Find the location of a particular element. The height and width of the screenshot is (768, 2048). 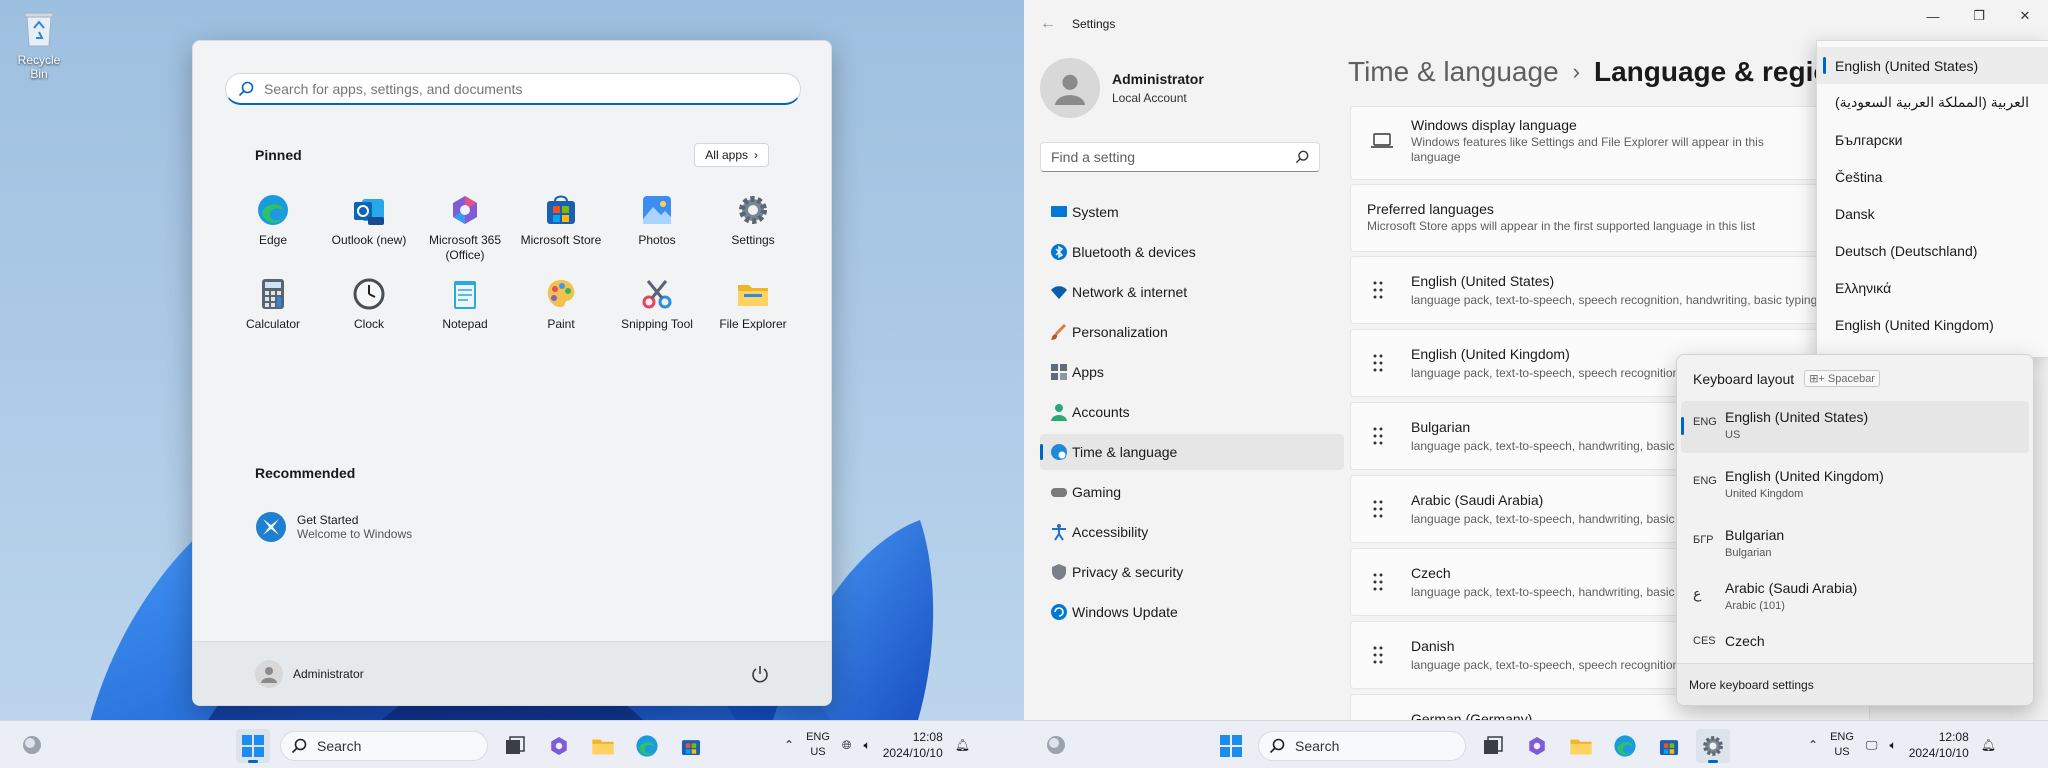

notepad-icon is located at coordinates (465, 294).